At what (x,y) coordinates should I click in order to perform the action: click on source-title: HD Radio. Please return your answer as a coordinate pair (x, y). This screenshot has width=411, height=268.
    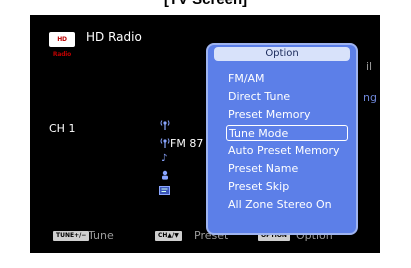
    Looking at the image, I should click on (114, 37).